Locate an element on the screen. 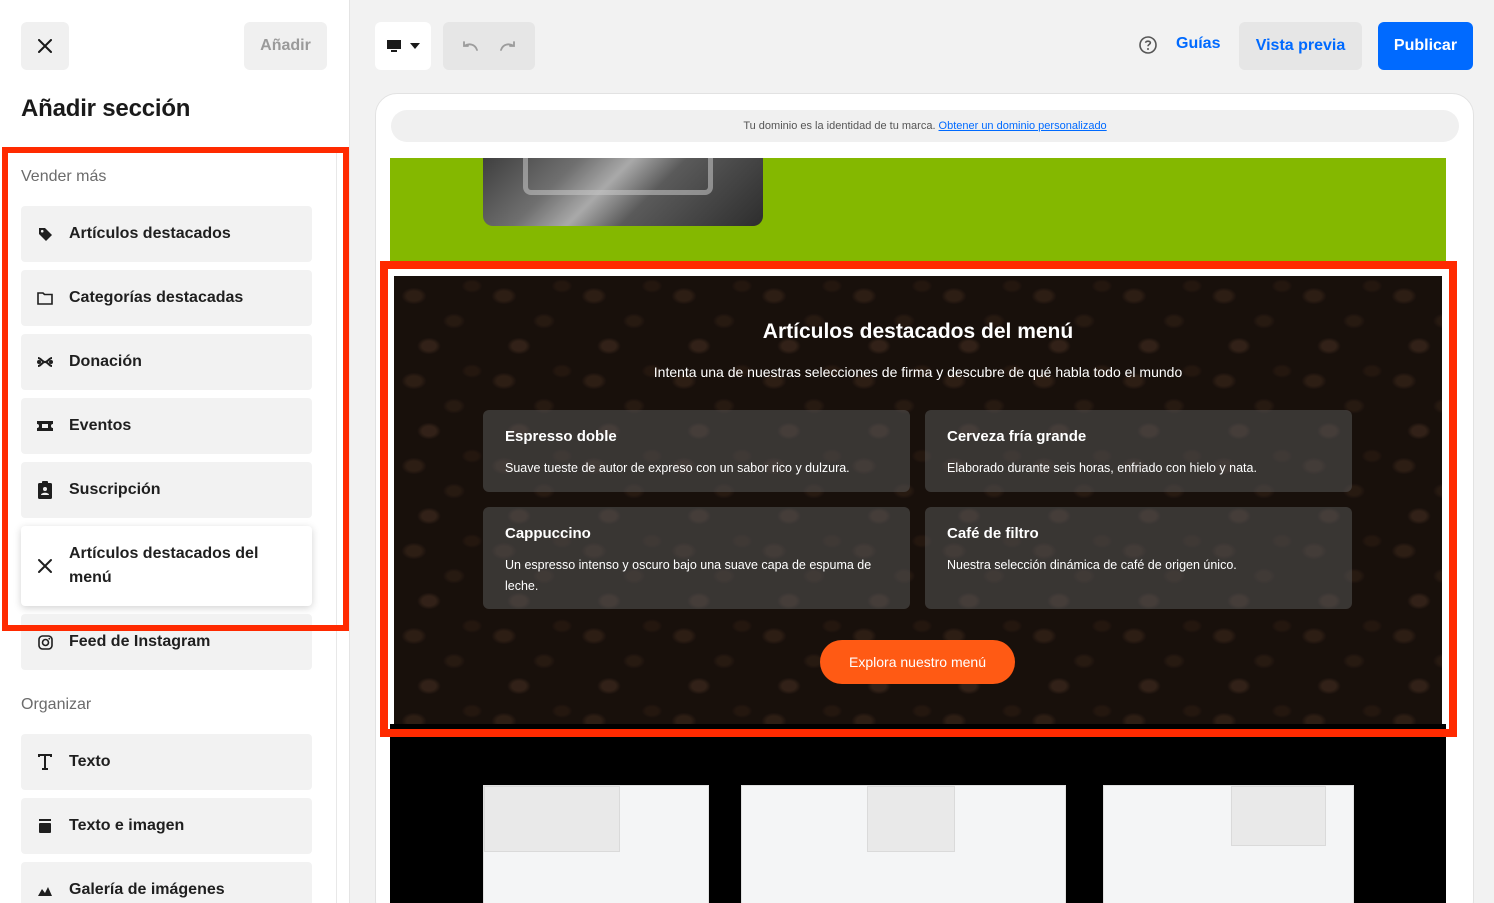 Image resolution: width=1494 pixels, height=903 pixels. utensils-icon is located at coordinates (45, 566).